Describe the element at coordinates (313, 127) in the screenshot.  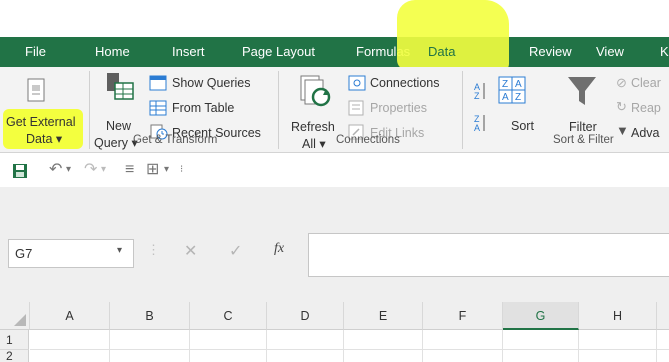
I see `refresh-all-button-label: Refresh` at that location.